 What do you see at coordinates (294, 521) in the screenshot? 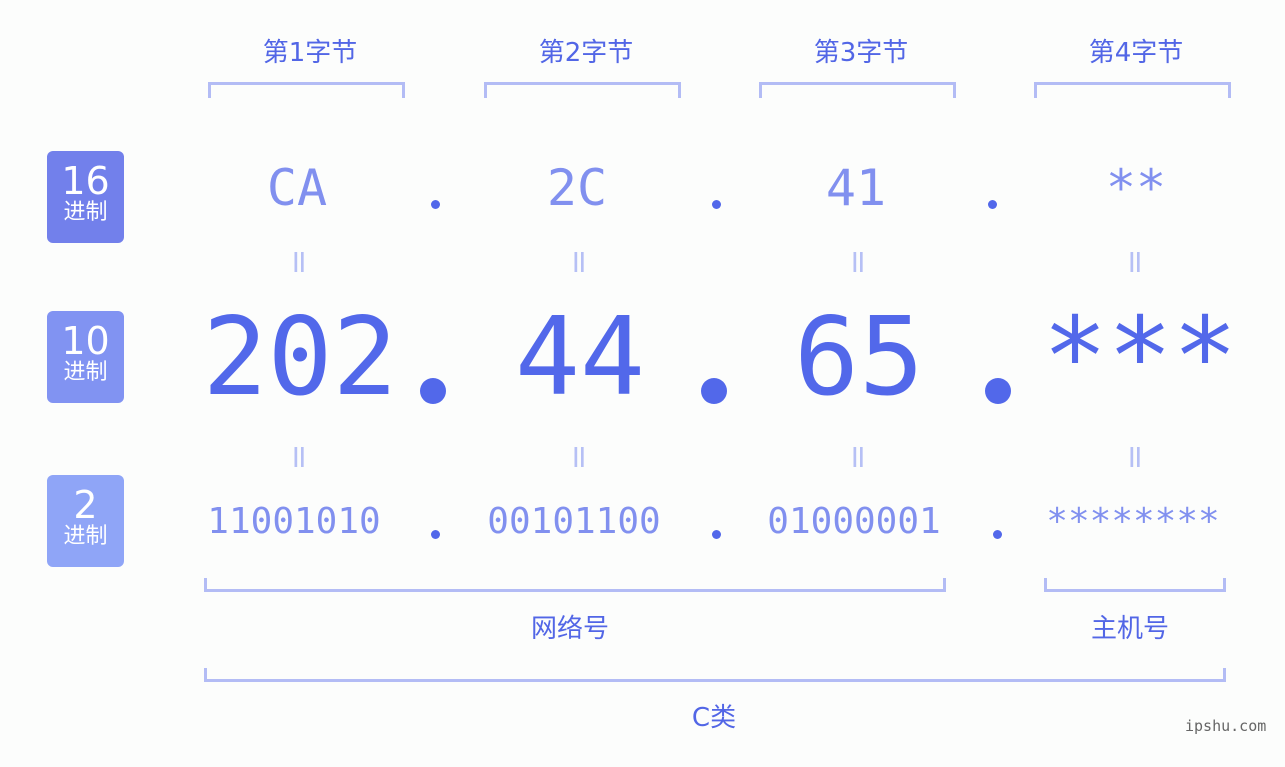
I see `bin-byte-1: 11001010` at bounding box center [294, 521].